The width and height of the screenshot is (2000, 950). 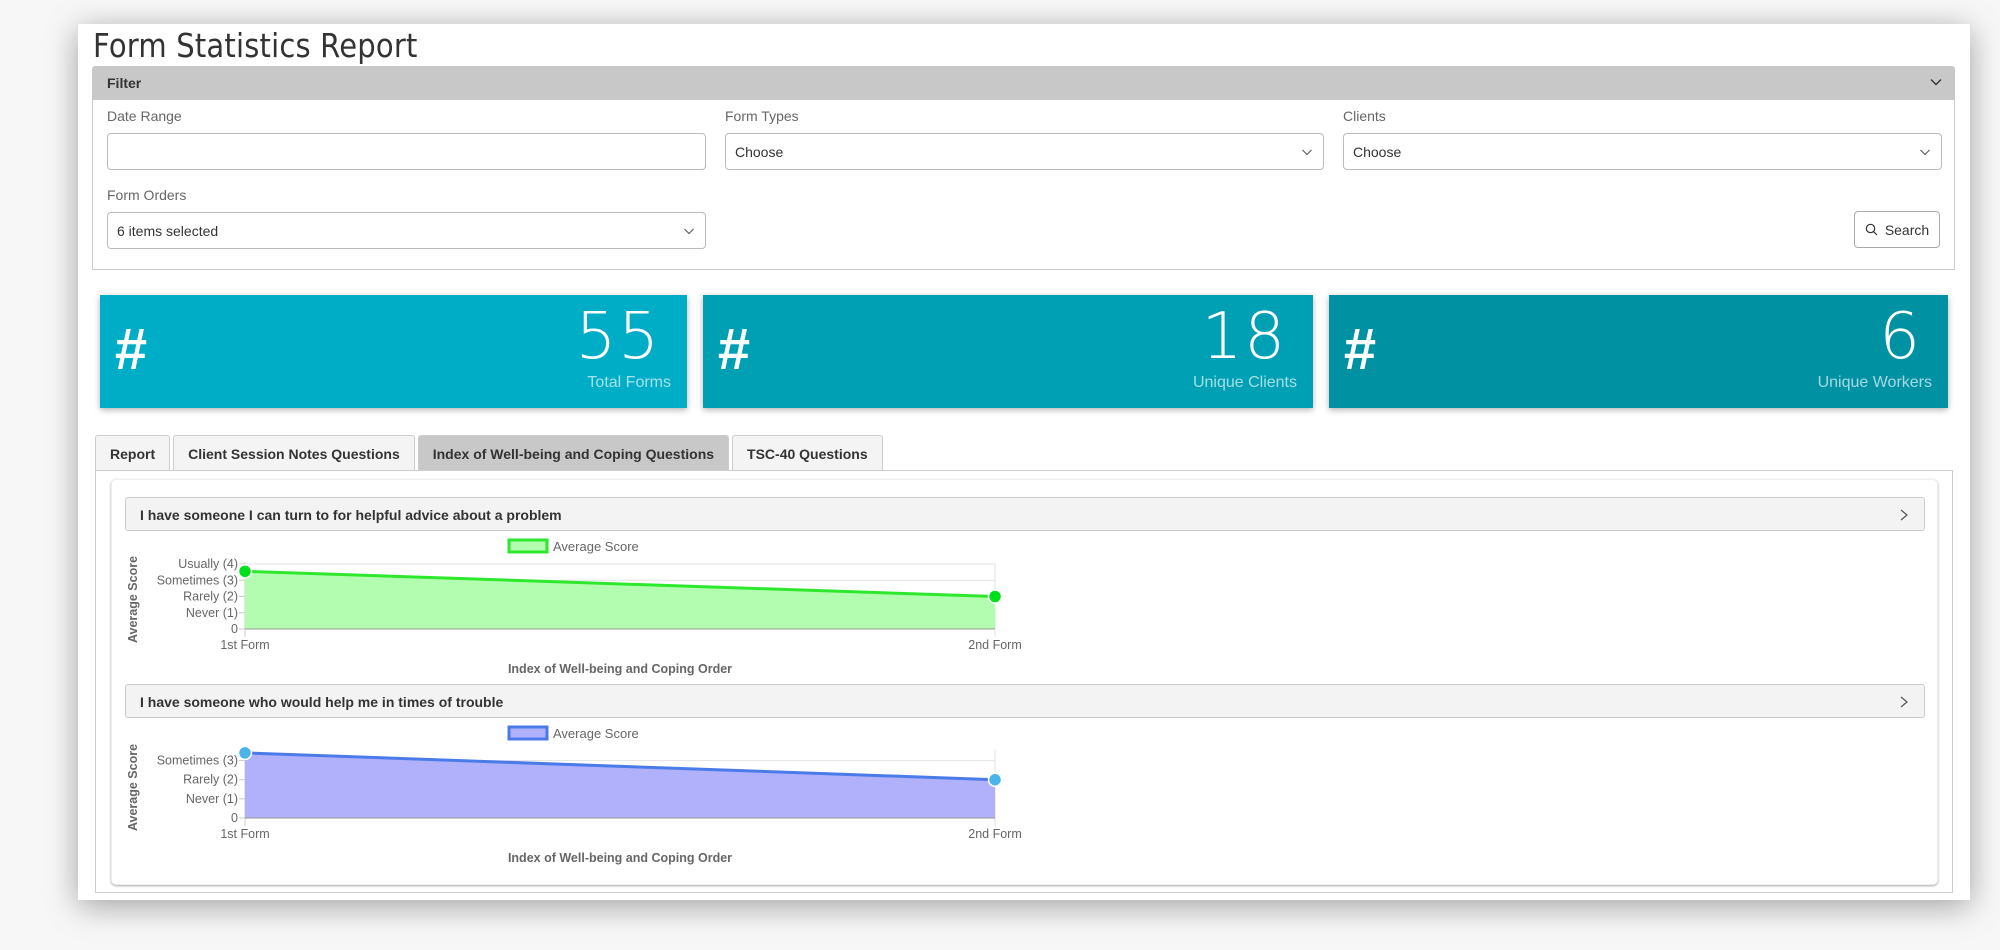 I want to click on date-range-group: Date Range, so click(x=406, y=139).